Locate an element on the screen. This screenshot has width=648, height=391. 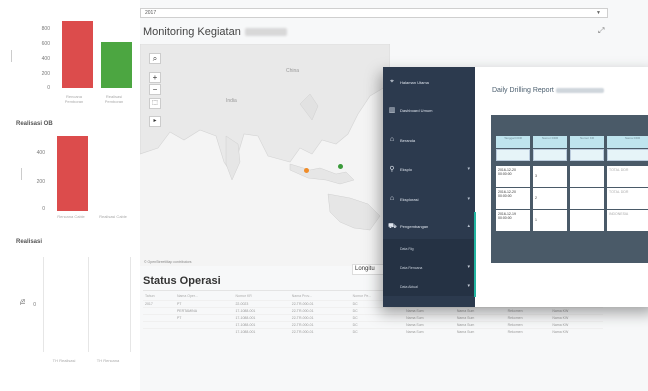
map-attribution: © OpenStreetMap contributors is located at coordinates (168, 262).